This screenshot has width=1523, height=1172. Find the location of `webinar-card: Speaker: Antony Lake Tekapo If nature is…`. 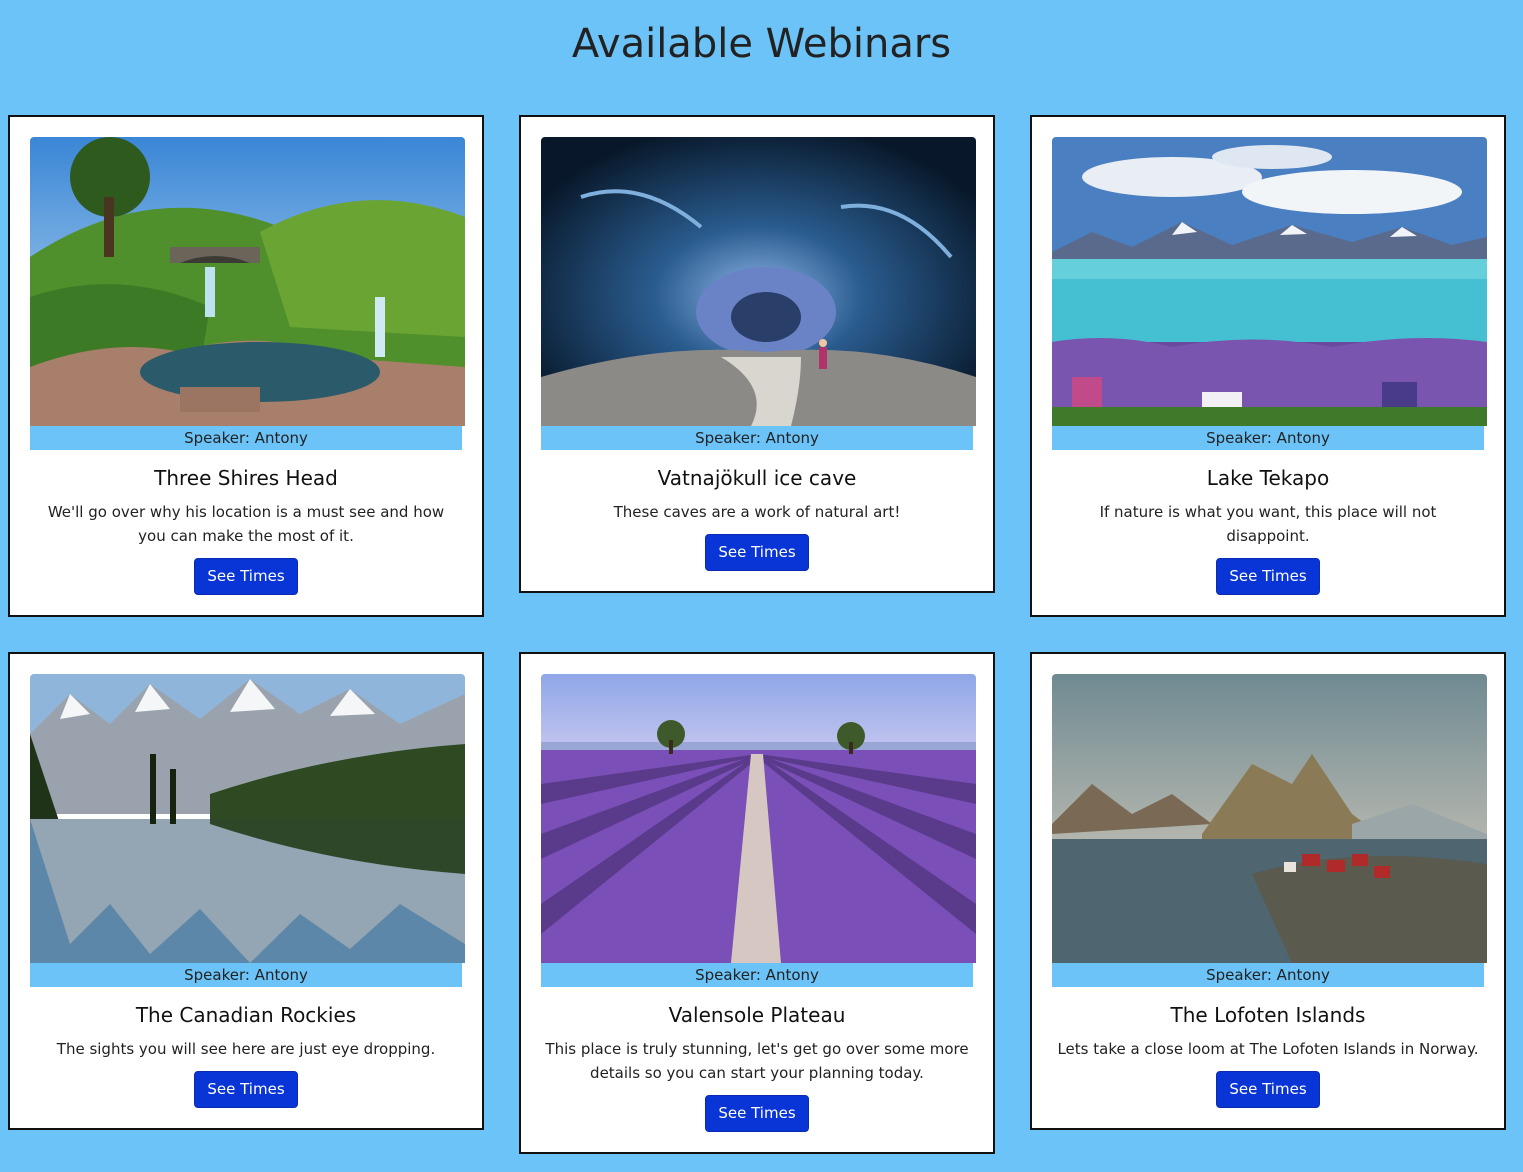

webinar-card: Speaker: Antony Lake Tekapo If nature is… is located at coordinates (1268, 366).